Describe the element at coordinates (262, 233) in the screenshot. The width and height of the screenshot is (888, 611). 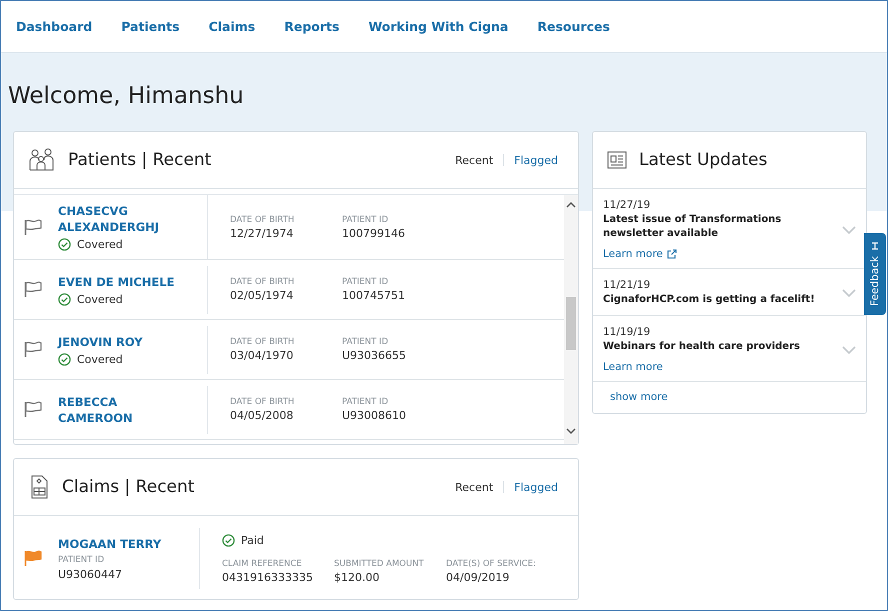
I see `field-value: 12/27/1974` at that location.